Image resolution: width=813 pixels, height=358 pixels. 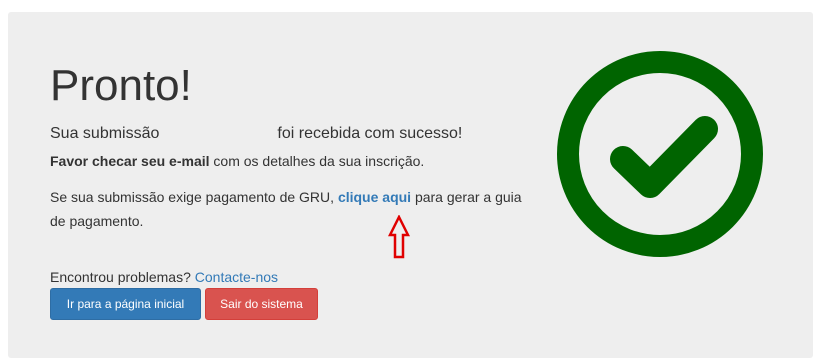 I want to click on problems-text: Encontrou problemas?, so click(x=122, y=277).